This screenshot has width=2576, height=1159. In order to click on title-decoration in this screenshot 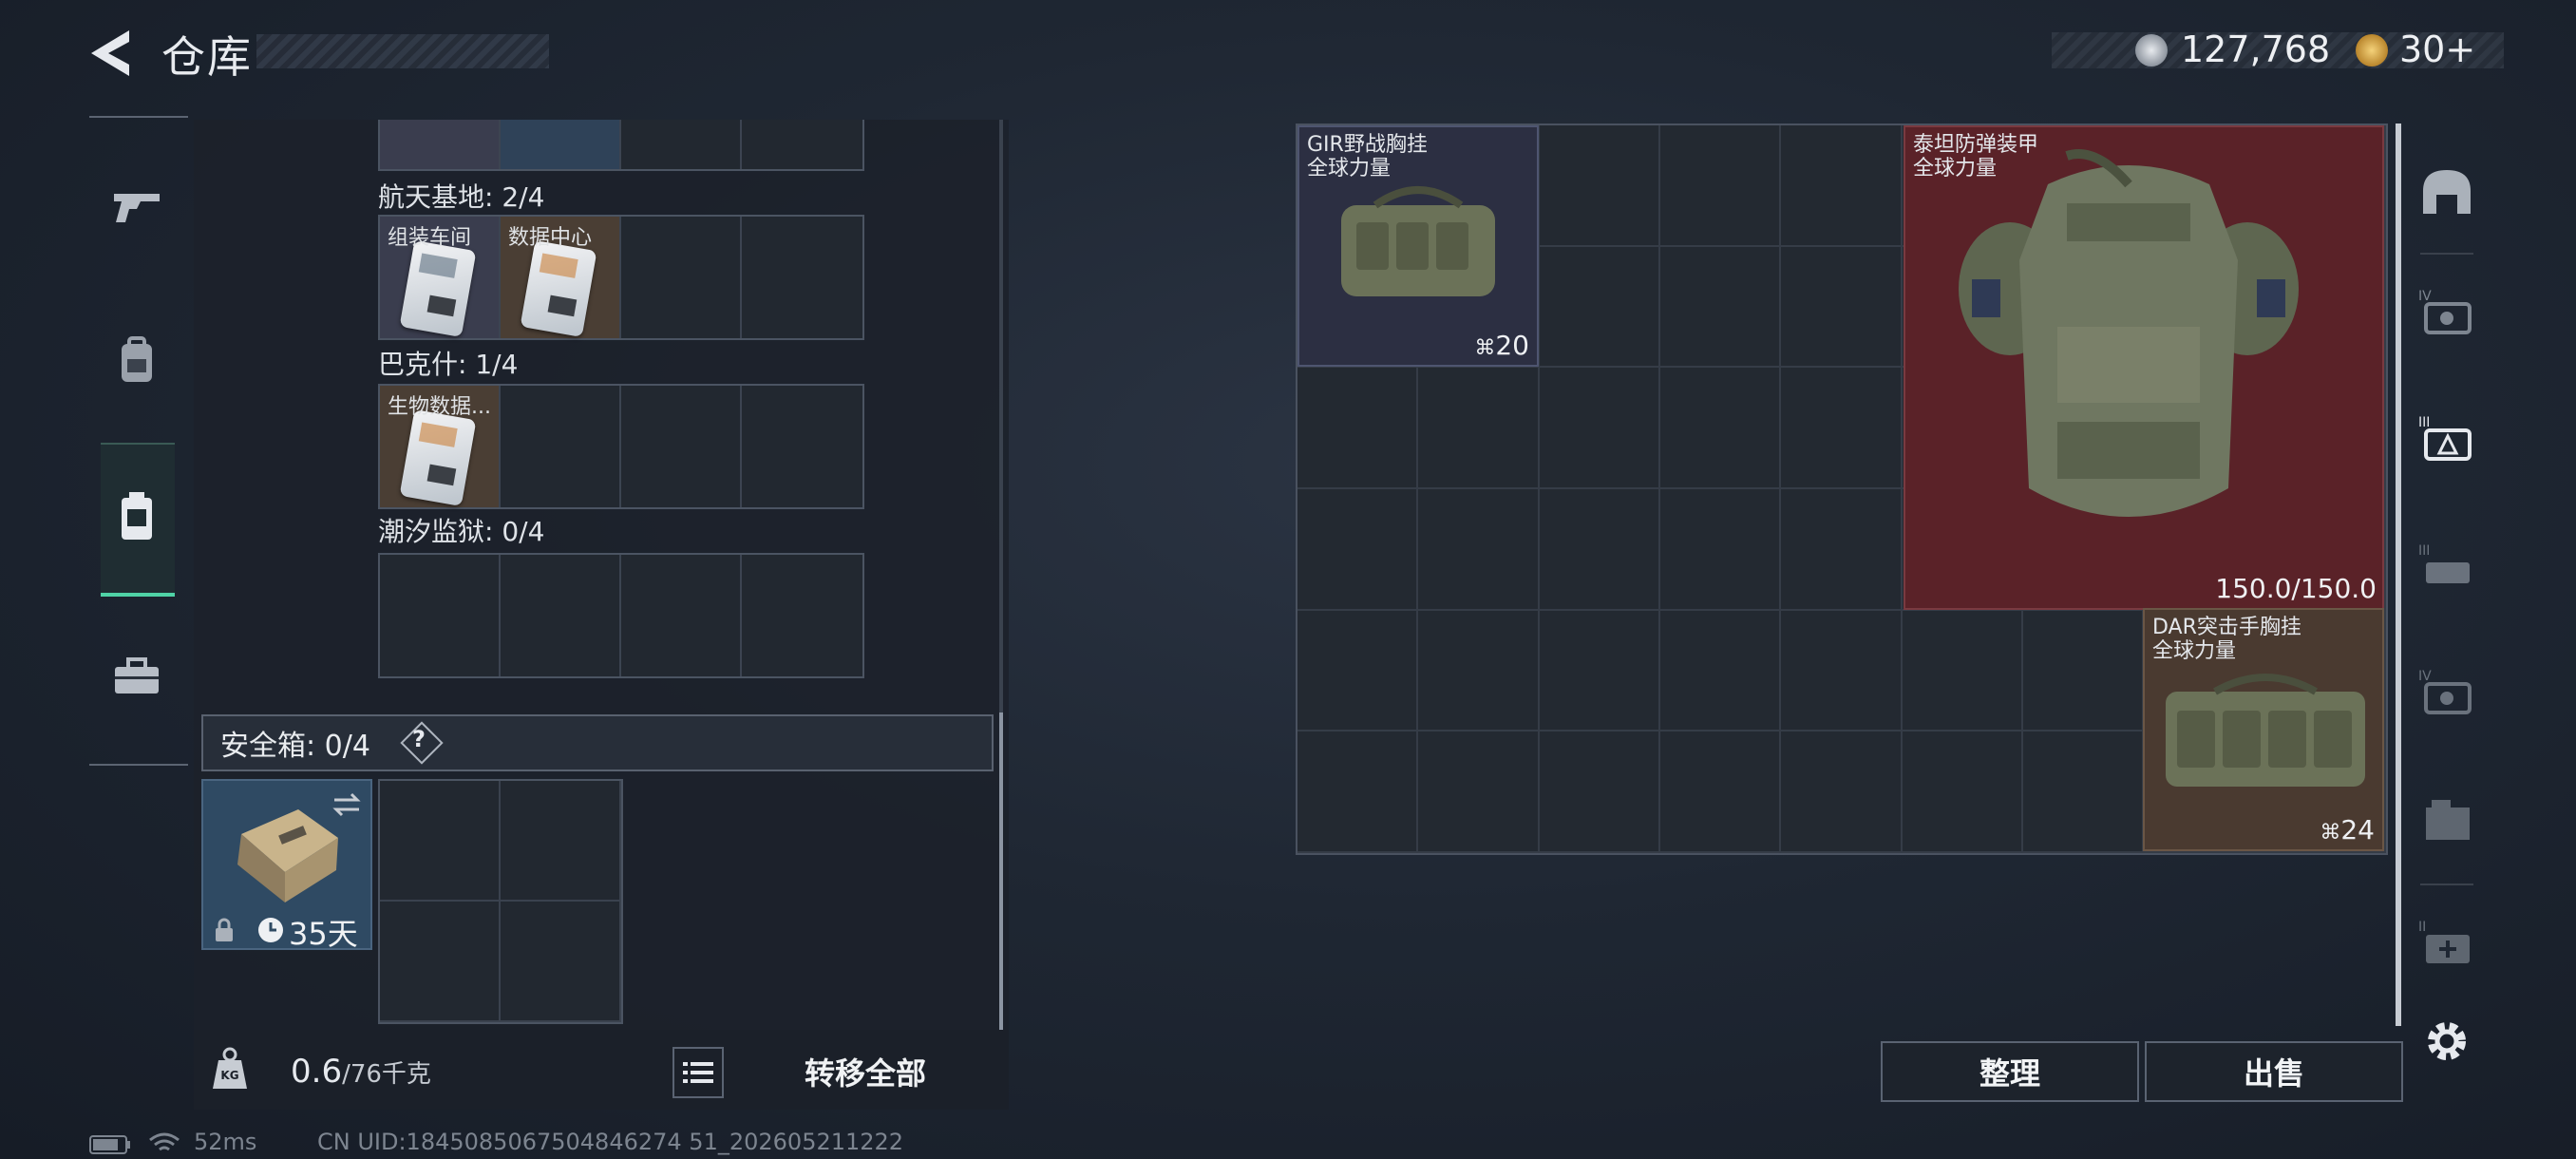, I will do `click(402, 51)`.